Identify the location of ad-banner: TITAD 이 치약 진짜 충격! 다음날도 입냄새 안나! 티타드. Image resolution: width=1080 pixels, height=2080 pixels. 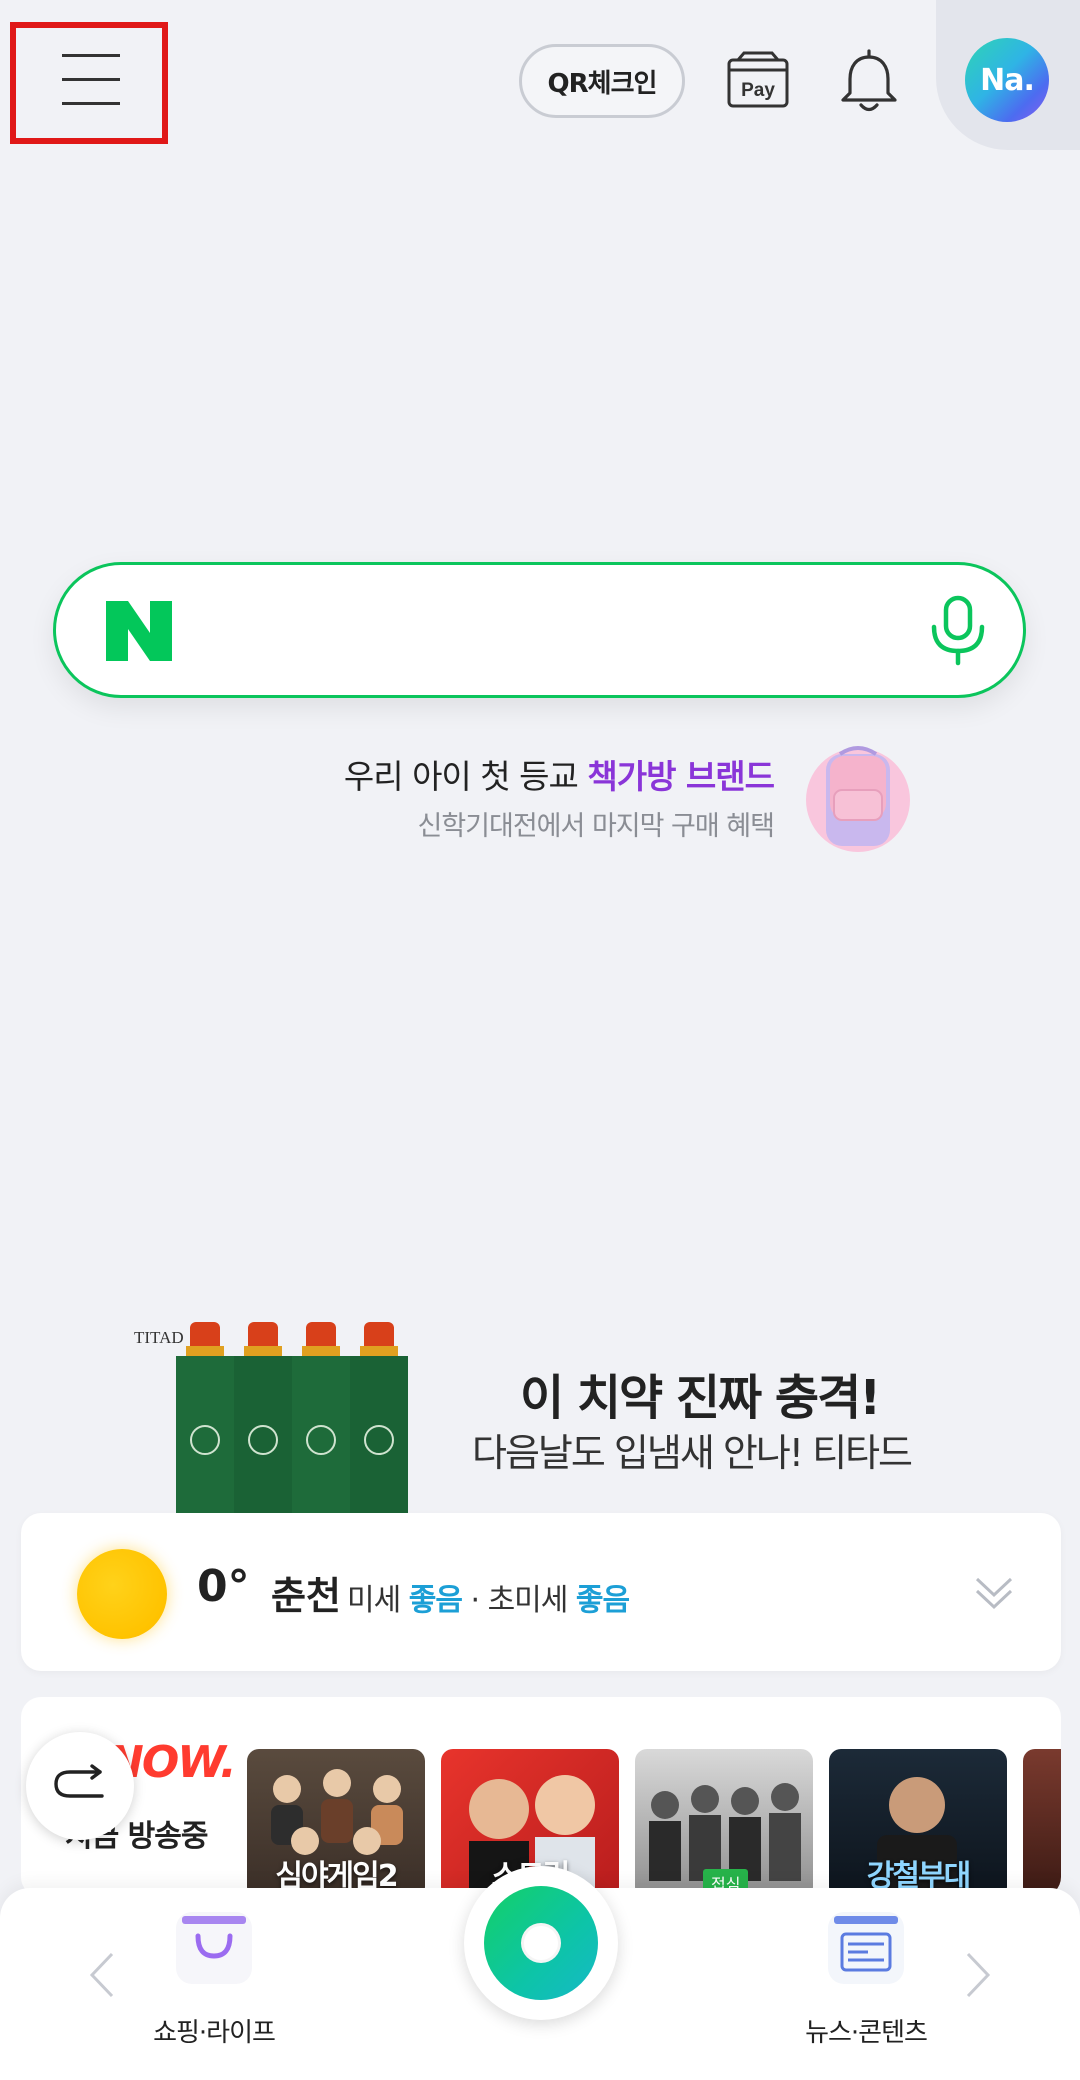
(540, 1413).